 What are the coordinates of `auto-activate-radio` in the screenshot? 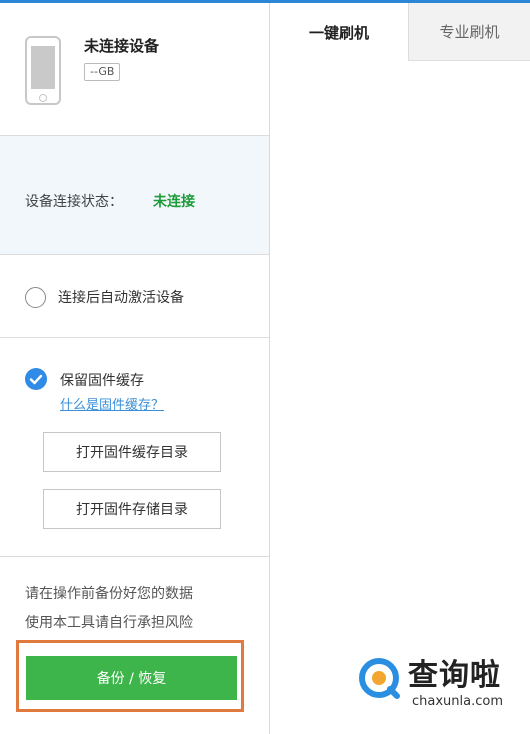 It's located at (35, 297).